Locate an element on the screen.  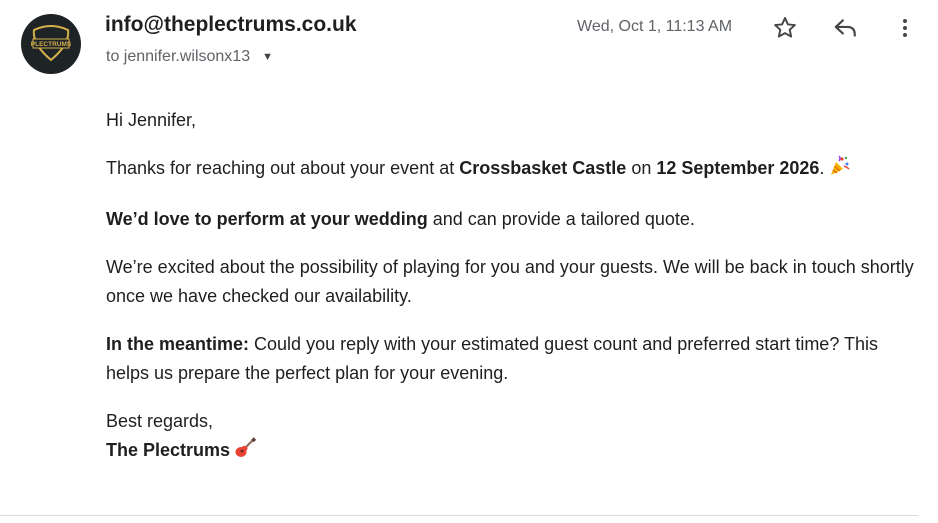
recipient-details-dropdown-icon: ▼ is located at coordinates (267, 57).